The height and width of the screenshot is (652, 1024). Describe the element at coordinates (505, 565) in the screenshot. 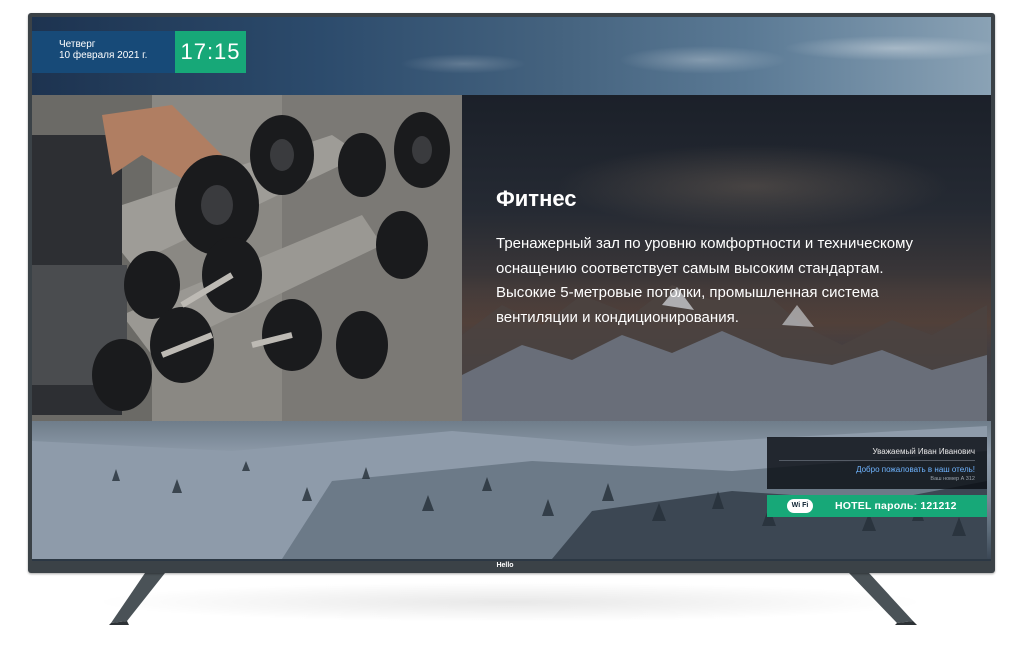

I see `brand-logo: Hello` at that location.